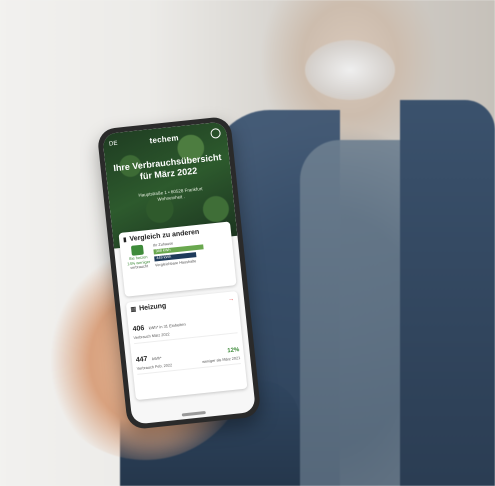 The width and height of the screenshot is (495, 486). What do you see at coordinates (139, 267) in the screenshot?
I see `comparison-rest-label: verbraucht` at bounding box center [139, 267].